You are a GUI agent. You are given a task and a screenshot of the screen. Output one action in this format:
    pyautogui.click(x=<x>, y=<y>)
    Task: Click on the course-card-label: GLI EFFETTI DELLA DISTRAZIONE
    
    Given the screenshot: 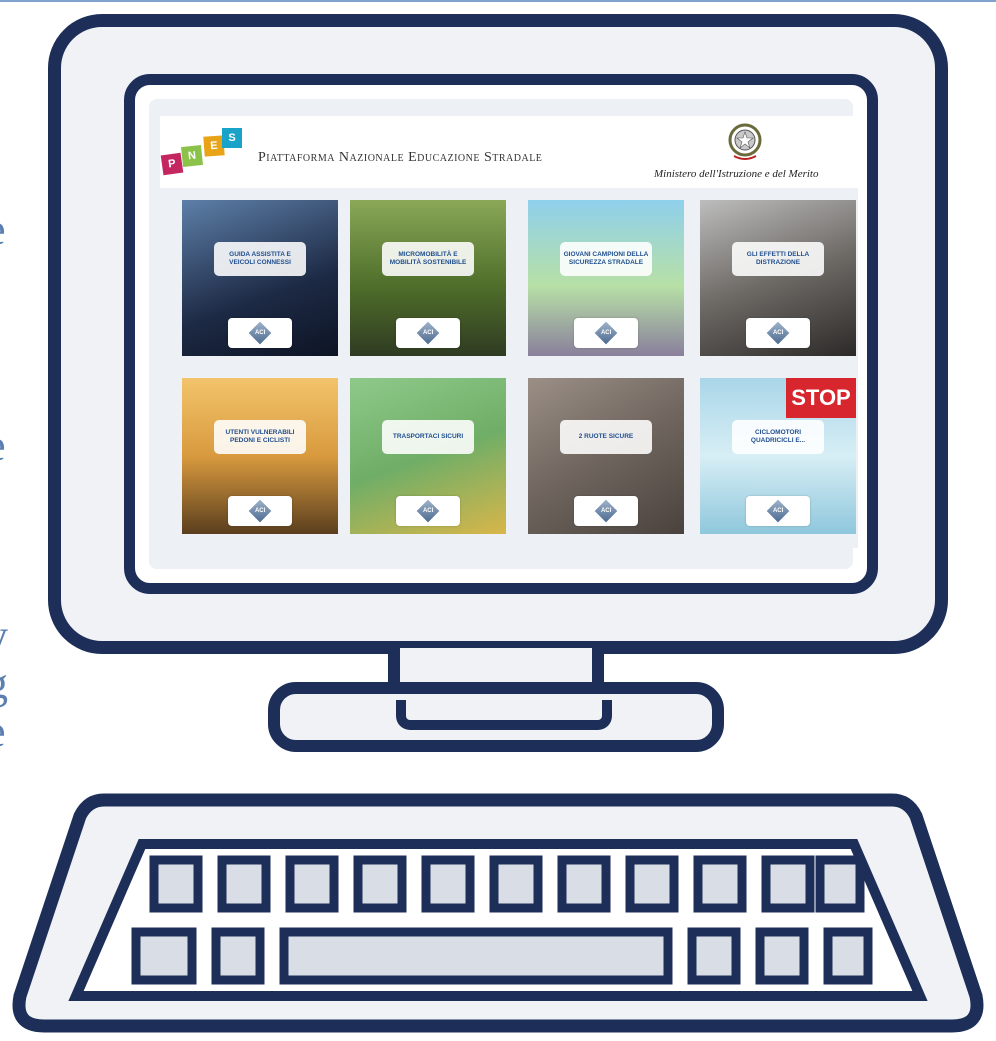 What is the action you would take?
    pyautogui.click(x=778, y=259)
    